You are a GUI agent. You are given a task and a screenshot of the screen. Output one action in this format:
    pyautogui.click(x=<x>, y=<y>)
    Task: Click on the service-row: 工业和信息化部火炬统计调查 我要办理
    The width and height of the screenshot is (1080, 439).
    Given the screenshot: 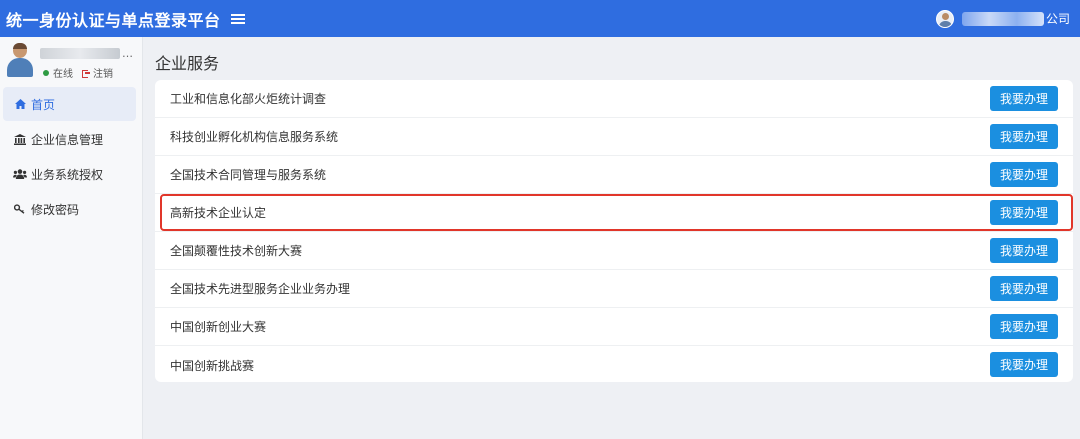 What is the action you would take?
    pyautogui.click(x=614, y=99)
    